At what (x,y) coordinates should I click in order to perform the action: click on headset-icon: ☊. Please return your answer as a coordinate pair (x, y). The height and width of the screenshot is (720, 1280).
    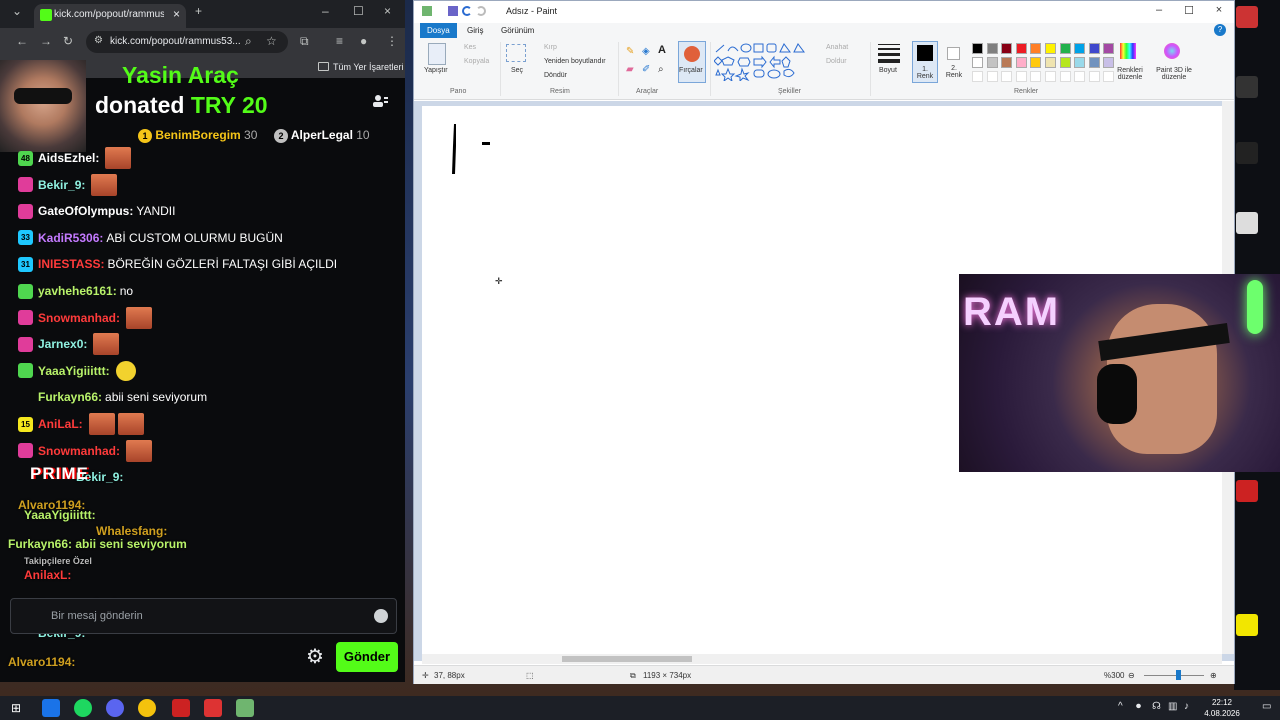
    Looking at the image, I should click on (1156, 706).